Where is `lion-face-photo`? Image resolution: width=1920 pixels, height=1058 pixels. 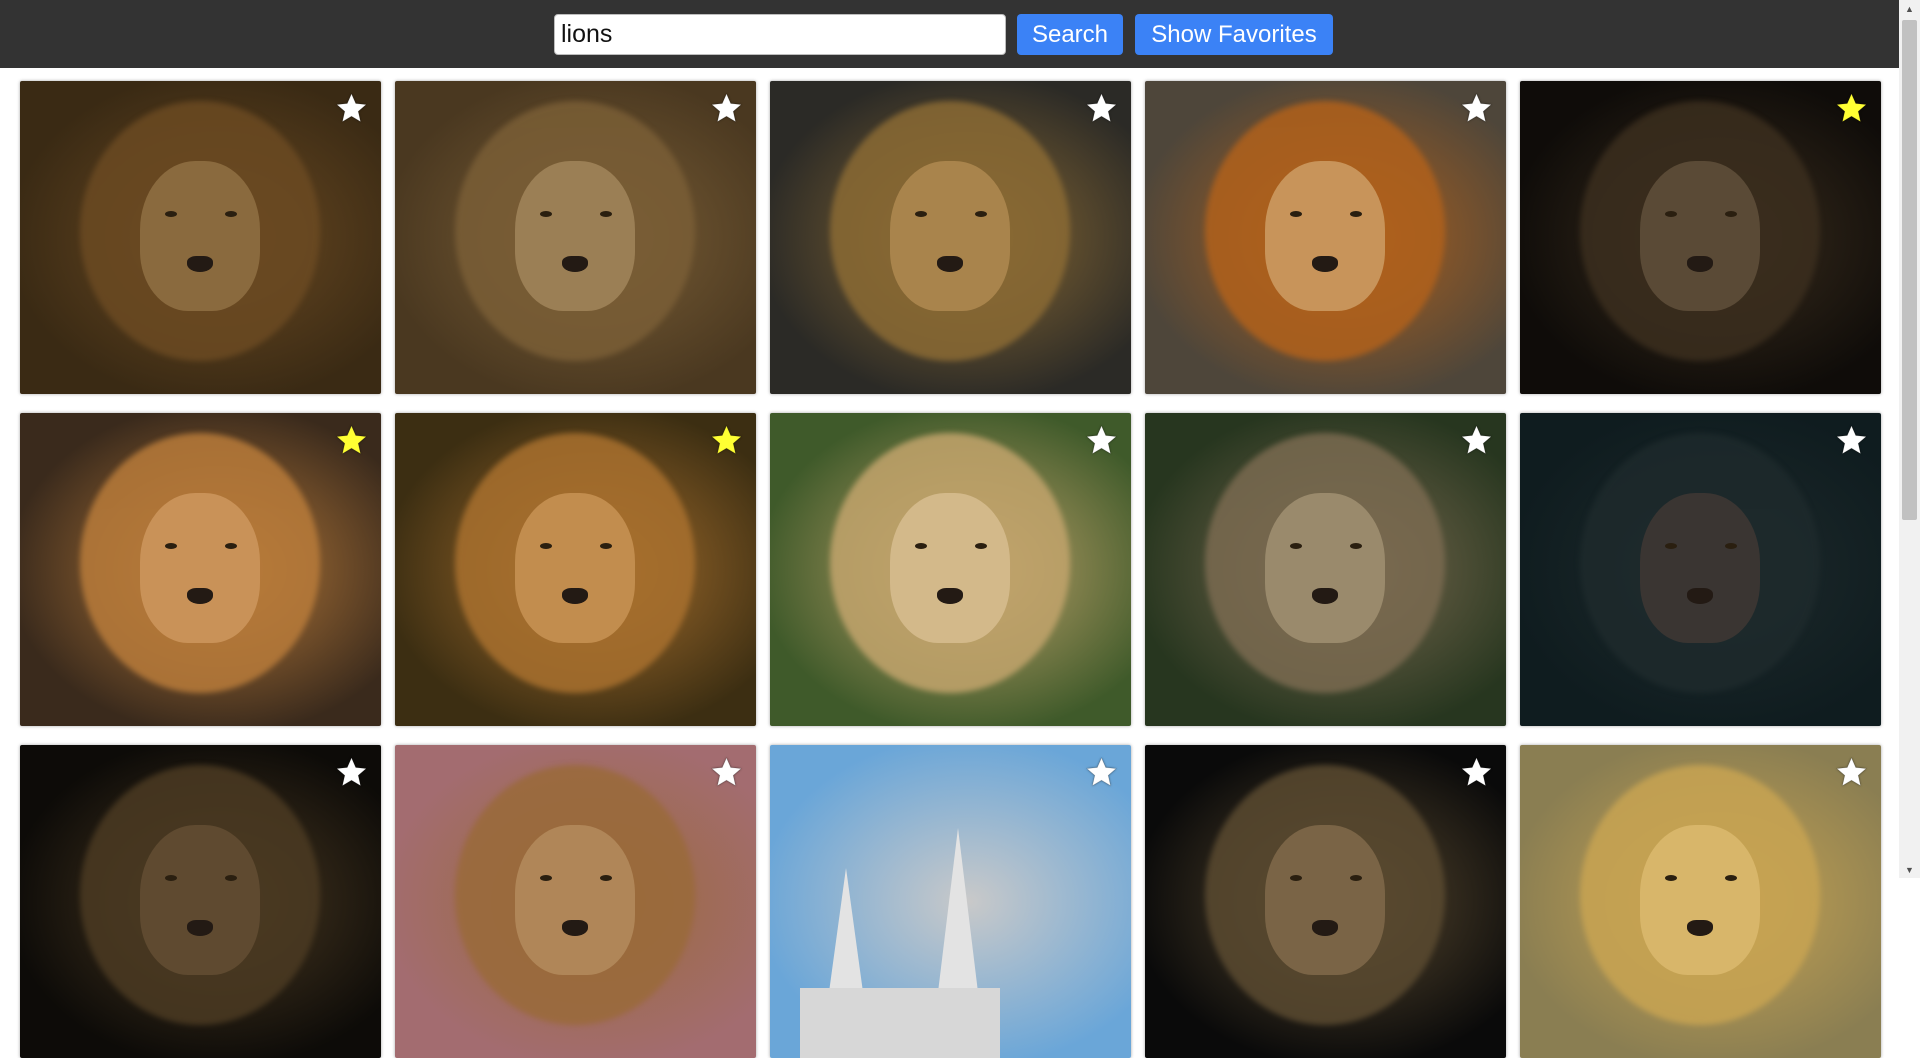
lion-face-photo is located at coordinates (950, 237).